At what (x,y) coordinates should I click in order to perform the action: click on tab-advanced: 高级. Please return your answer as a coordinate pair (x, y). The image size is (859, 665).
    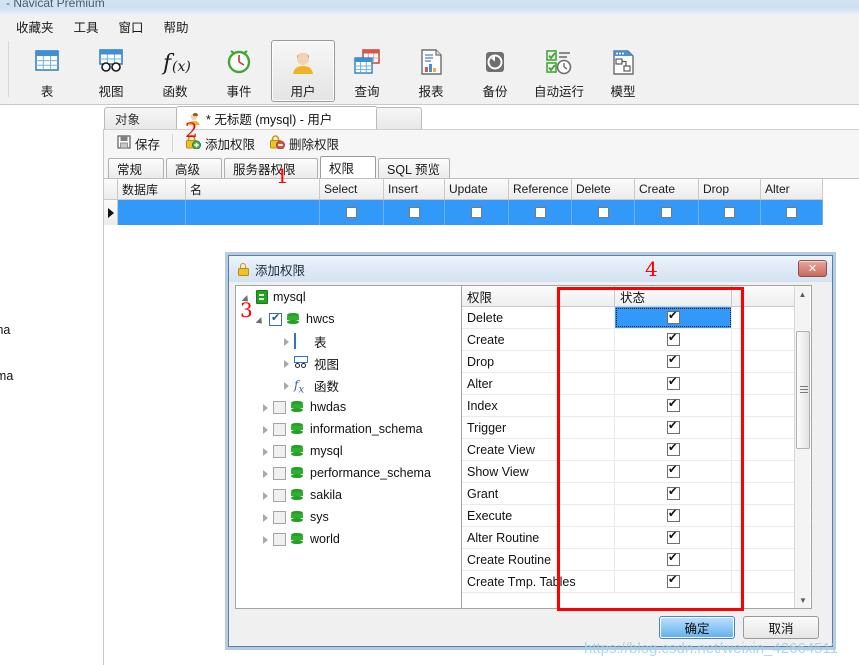
    Looking at the image, I should click on (194, 168).